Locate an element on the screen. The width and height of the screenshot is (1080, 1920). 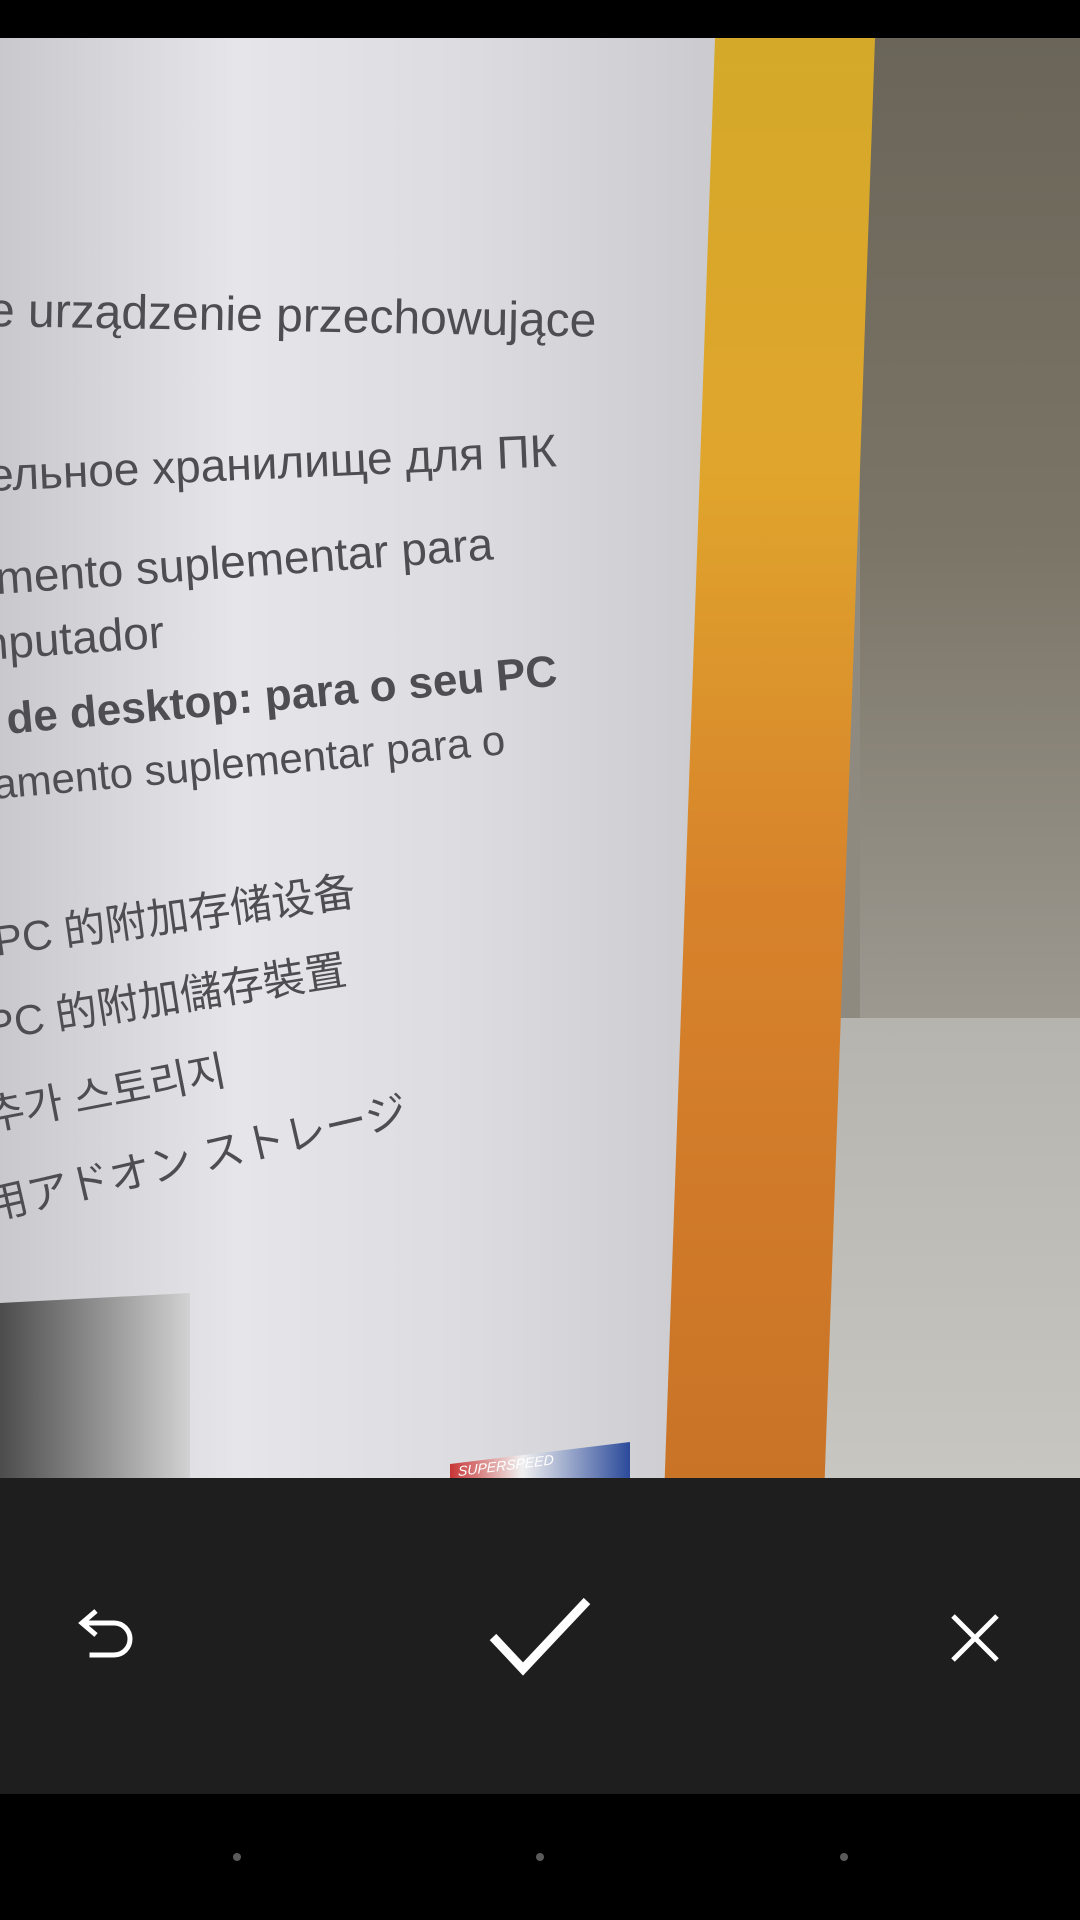
close-icon is located at coordinates (975, 1638).